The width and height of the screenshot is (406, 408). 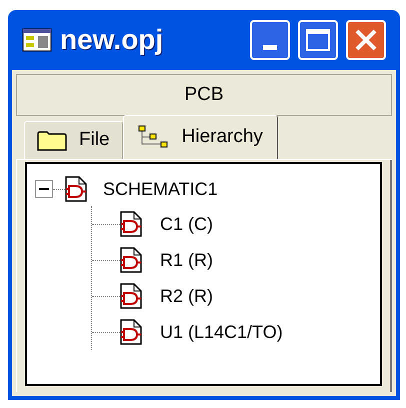 I want to click on tree-item: SCHEMATIC1, so click(x=160, y=189).